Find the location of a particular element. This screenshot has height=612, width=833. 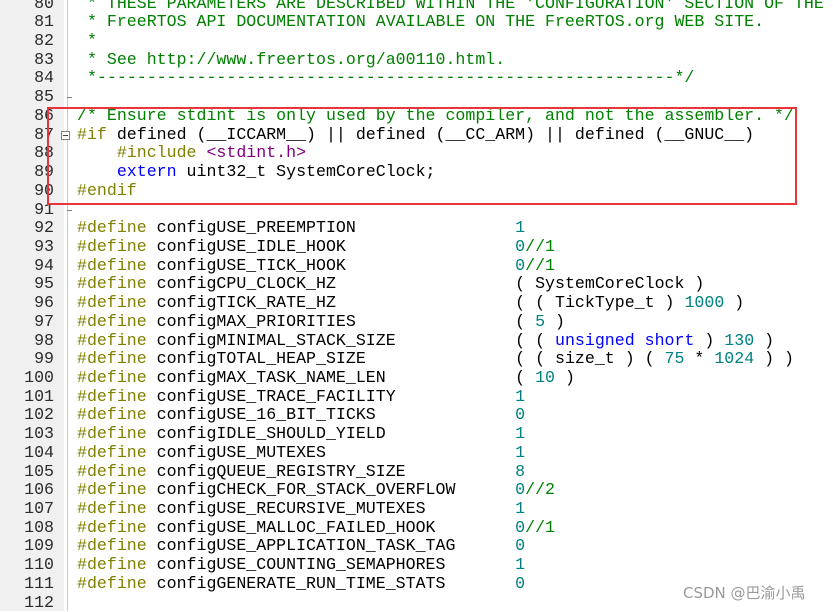

code-token: configMAX_PRIORITIES ( is located at coordinates (341, 321).